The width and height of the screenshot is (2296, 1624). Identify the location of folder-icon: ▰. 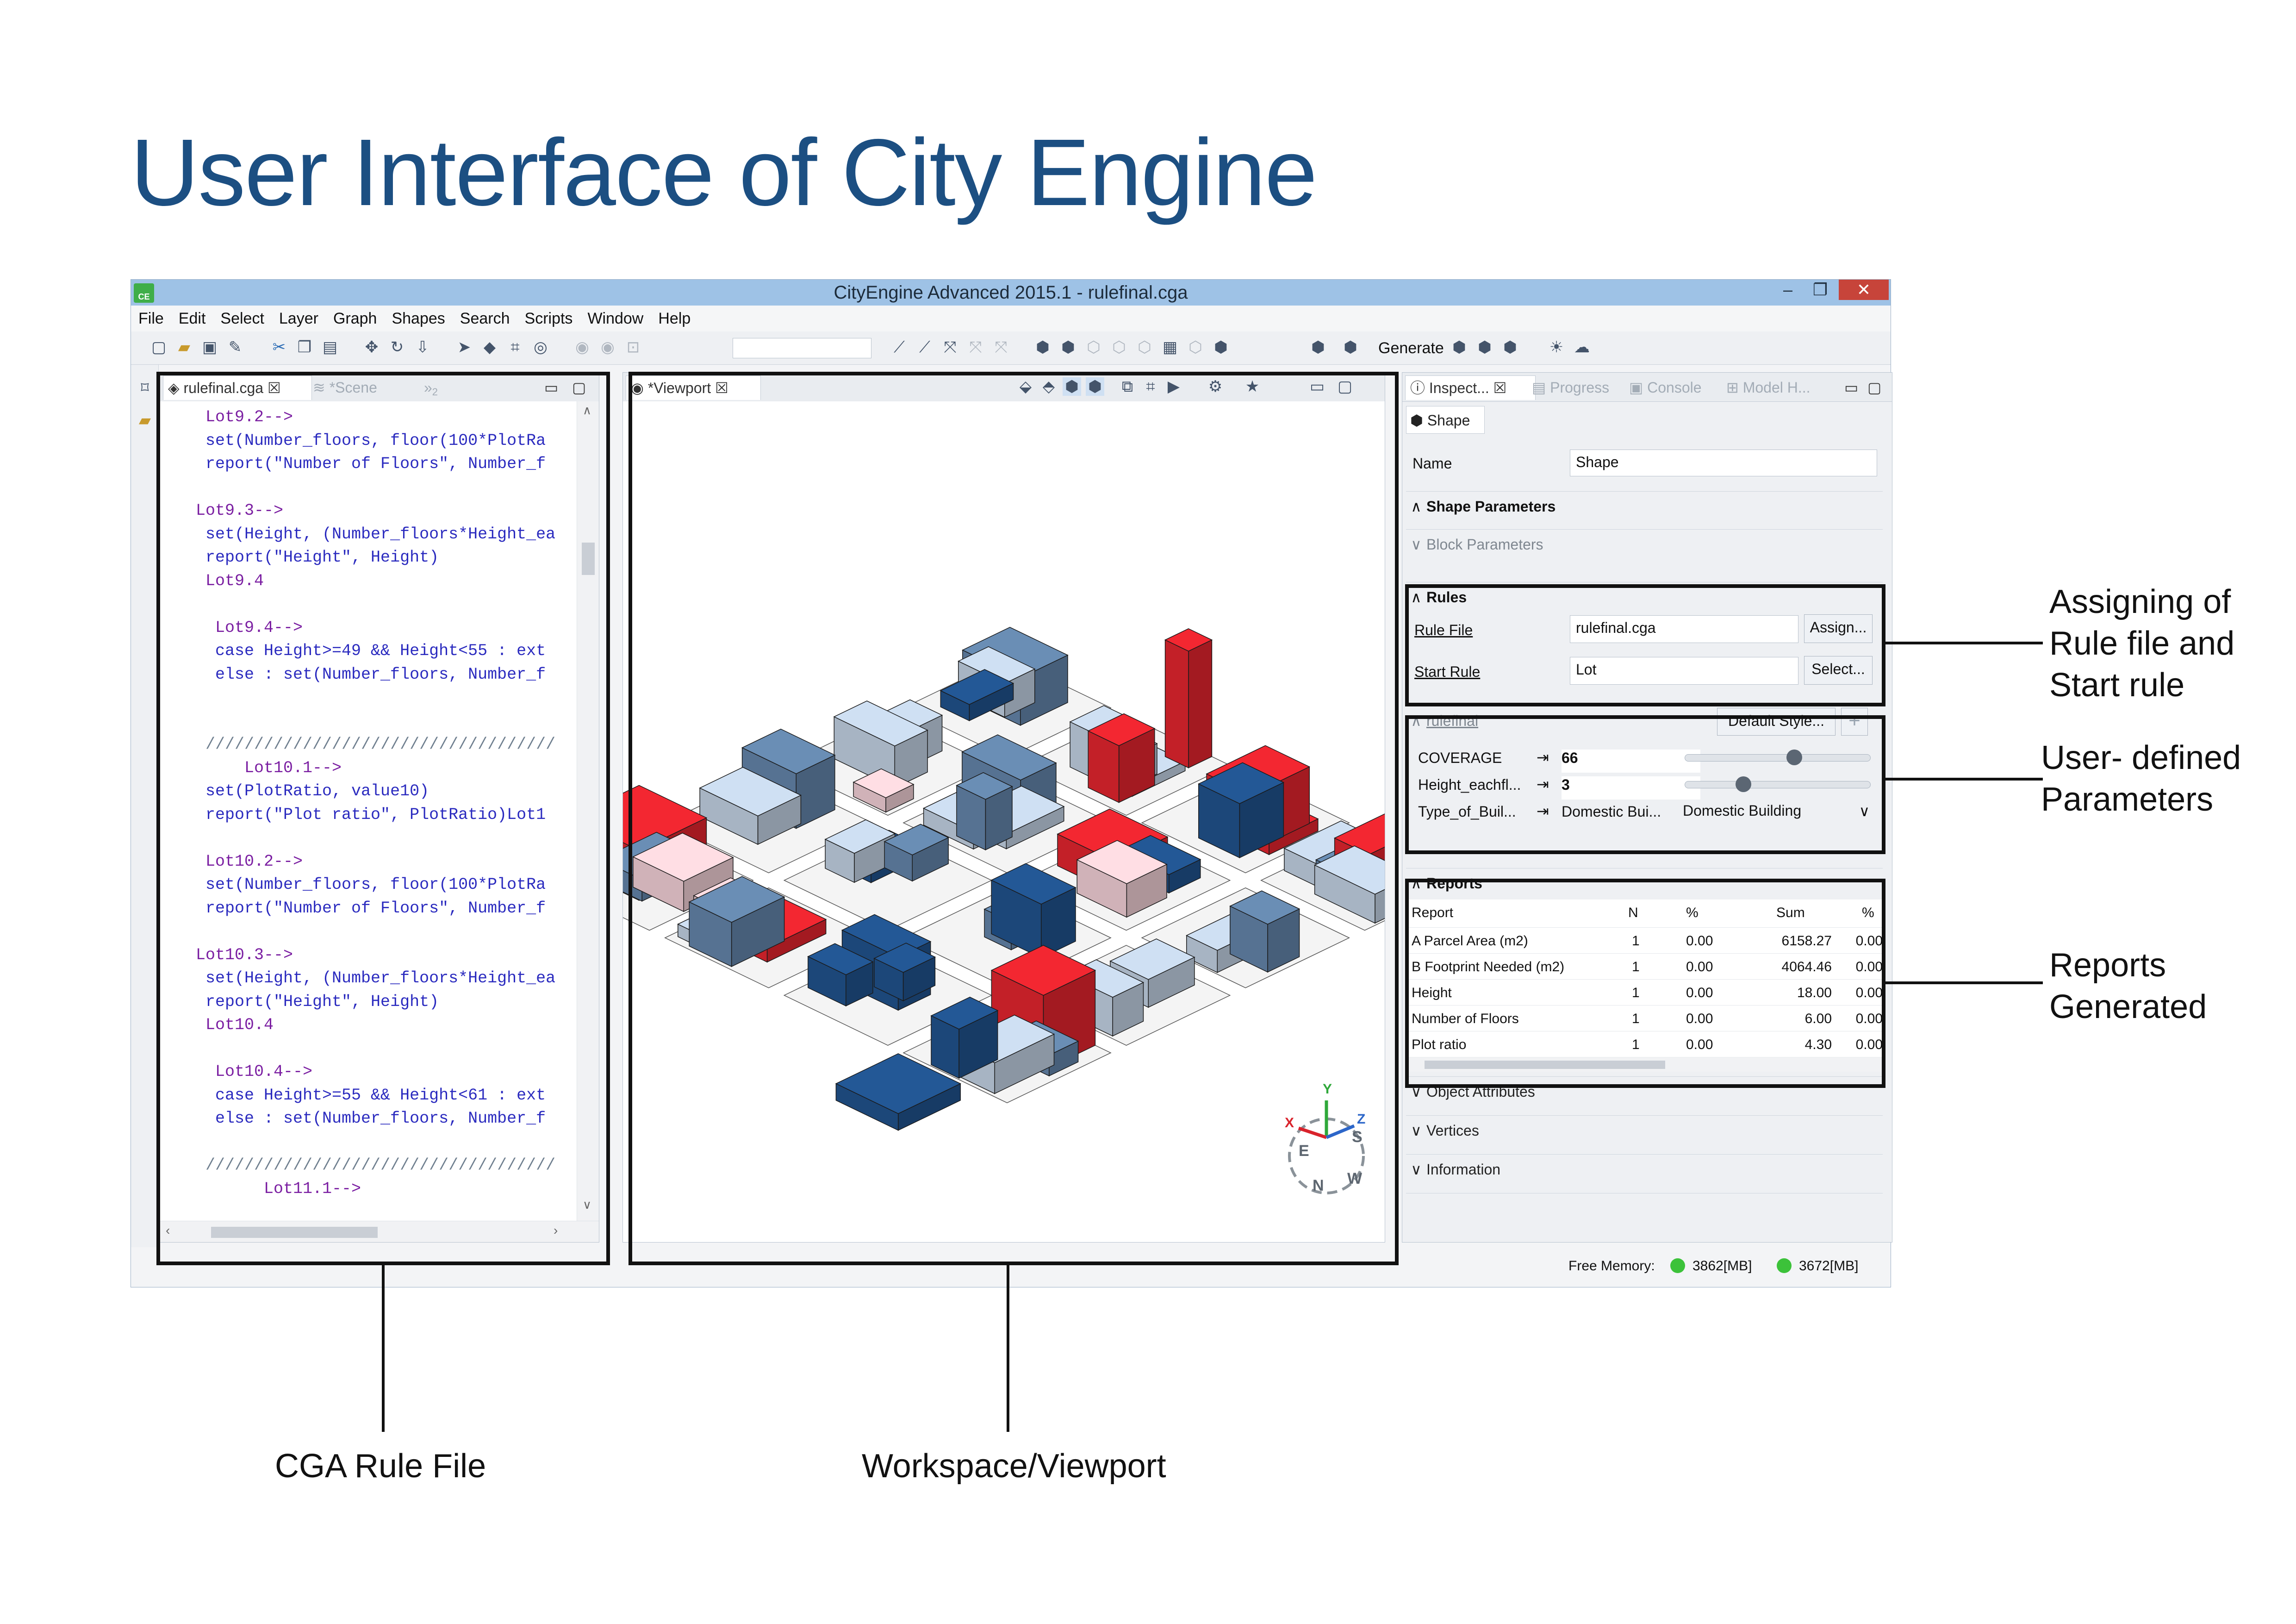
(145, 420).